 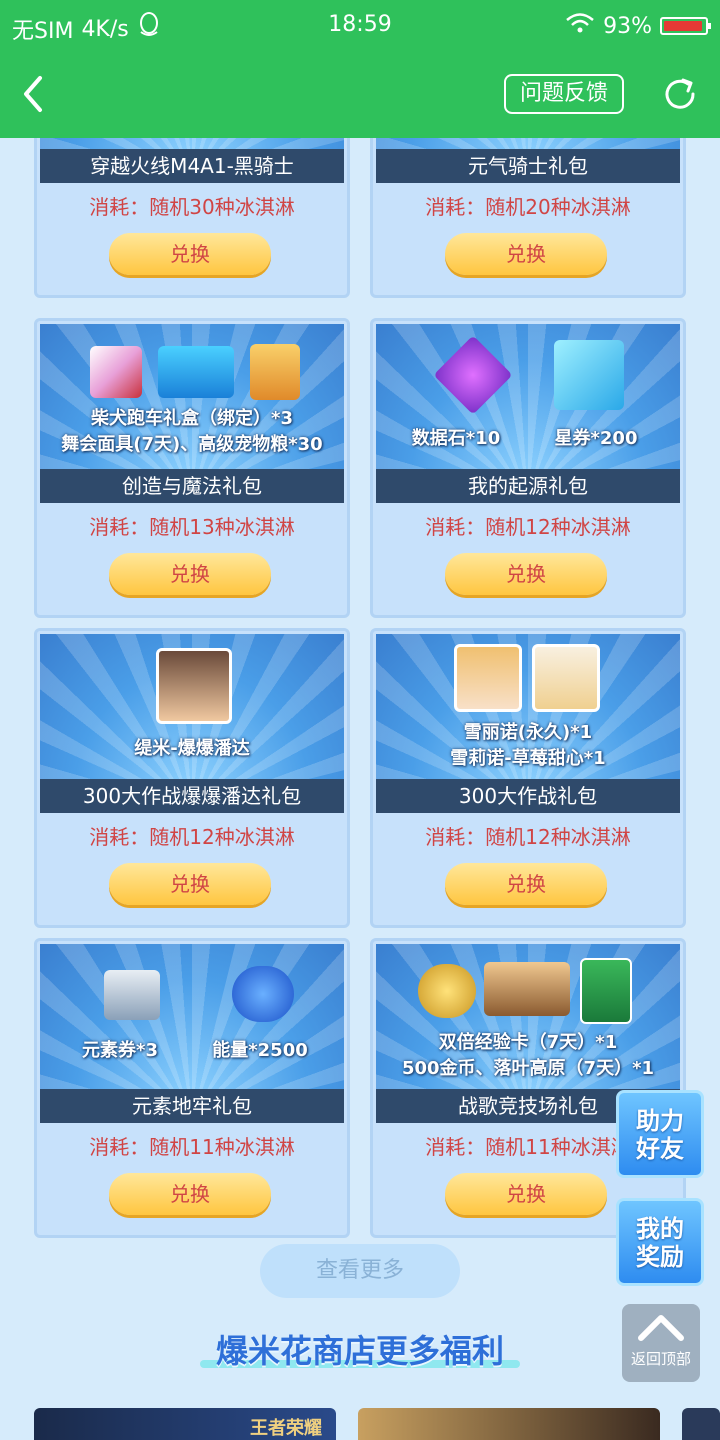 I want to click on reward-name: 我的起源礼包, so click(x=528, y=486).